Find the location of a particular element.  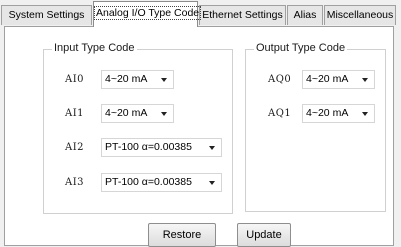

aq1-type-select: 4~20 mA is located at coordinates (338, 113).